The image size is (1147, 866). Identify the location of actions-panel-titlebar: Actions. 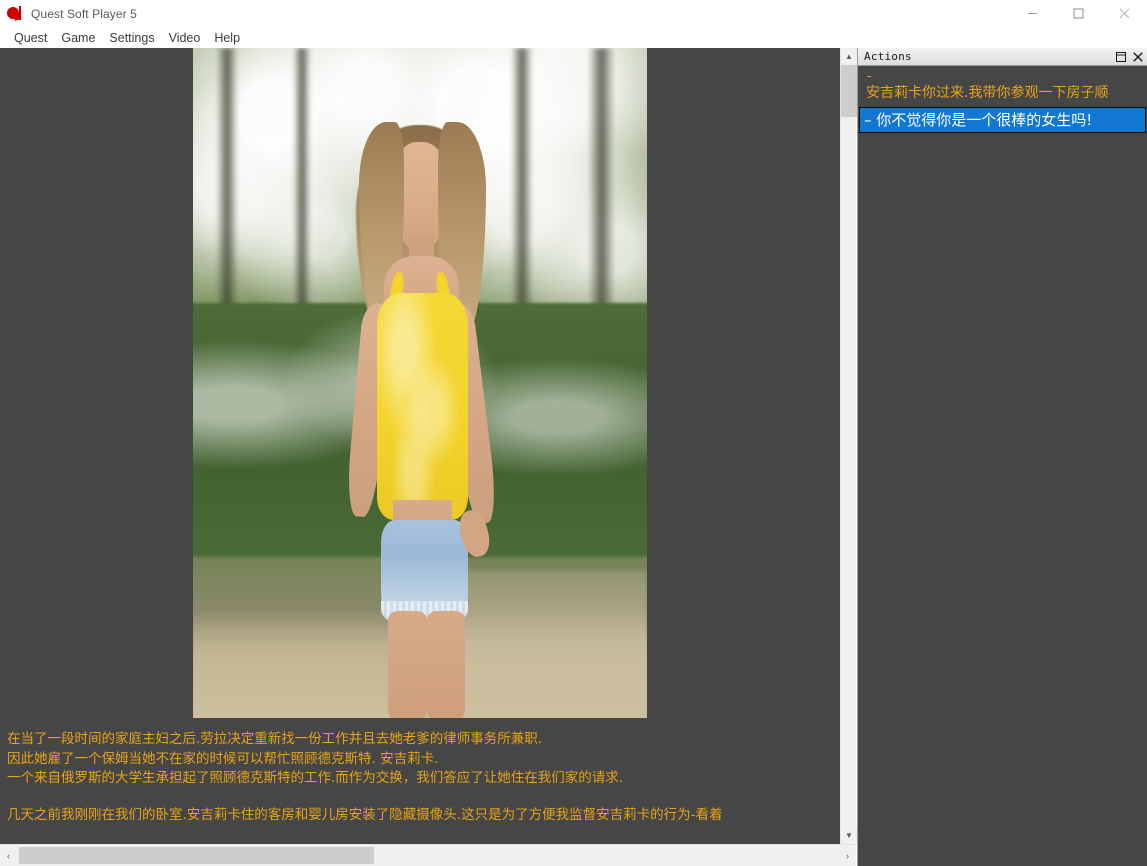
(1002, 57).